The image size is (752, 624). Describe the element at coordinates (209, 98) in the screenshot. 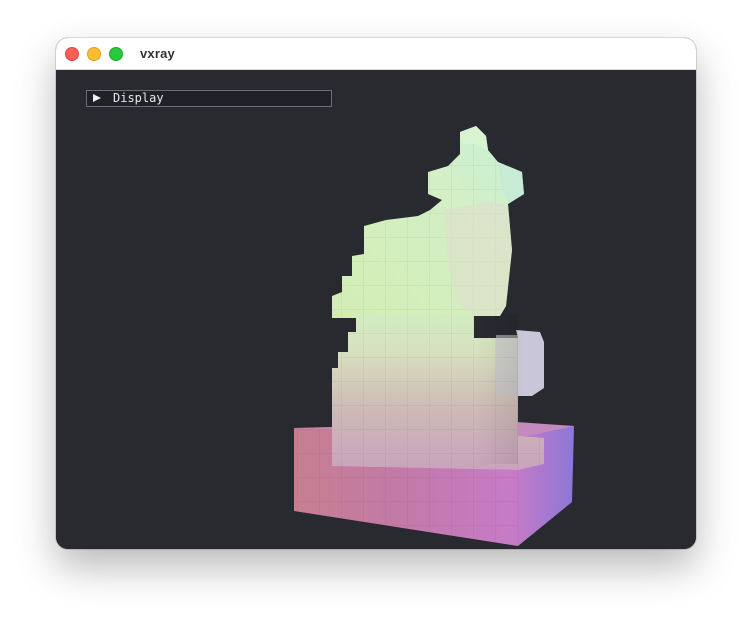

I see `display-panel-header: Display` at that location.